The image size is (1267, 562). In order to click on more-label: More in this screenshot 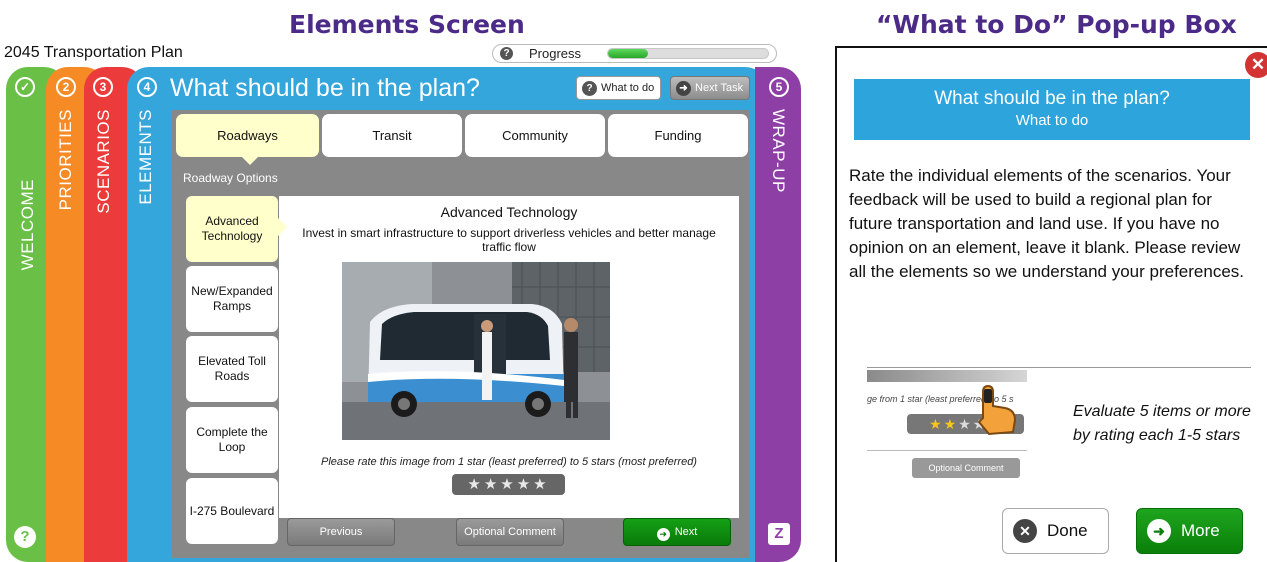, I will do `click(1200, 530)`.